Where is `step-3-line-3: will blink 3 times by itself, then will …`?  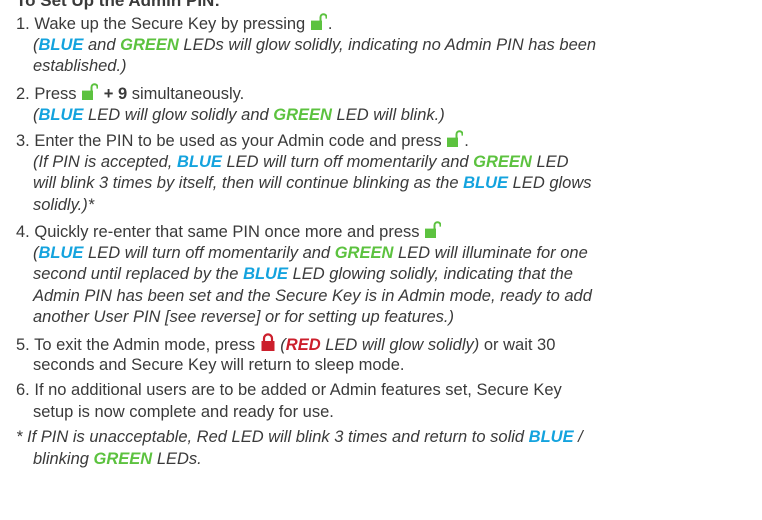 step-3-line-3: will blink 3 times by itself, then will … is located at coordinates (312, 183).